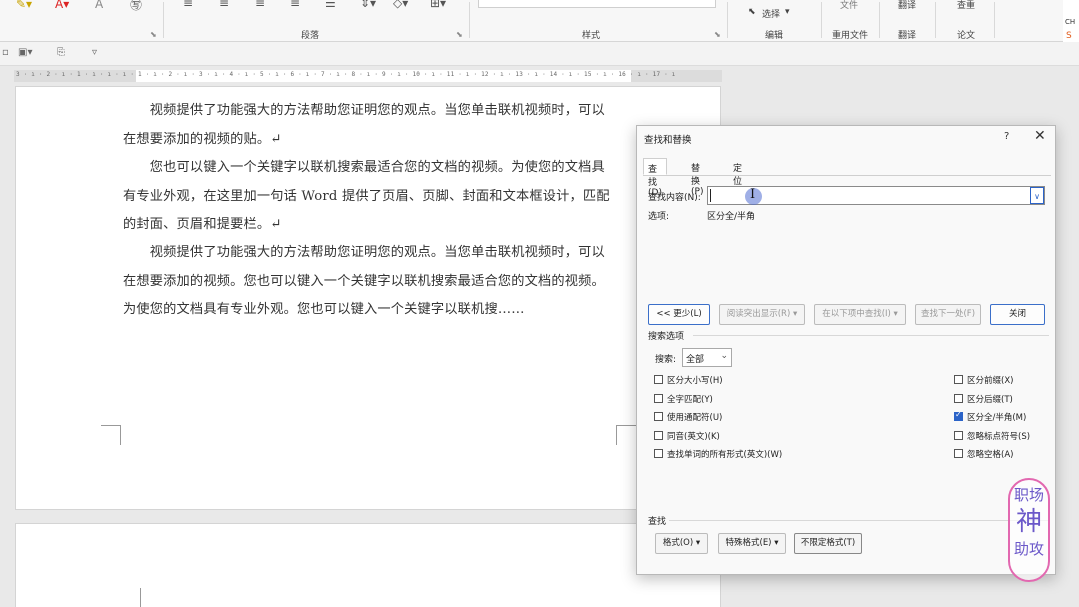 The image size is (1079, 607). What do you see at coordinates (849, 6) in the screenshot?
I see `file-label: 文件` at bounding box center [849, 6].